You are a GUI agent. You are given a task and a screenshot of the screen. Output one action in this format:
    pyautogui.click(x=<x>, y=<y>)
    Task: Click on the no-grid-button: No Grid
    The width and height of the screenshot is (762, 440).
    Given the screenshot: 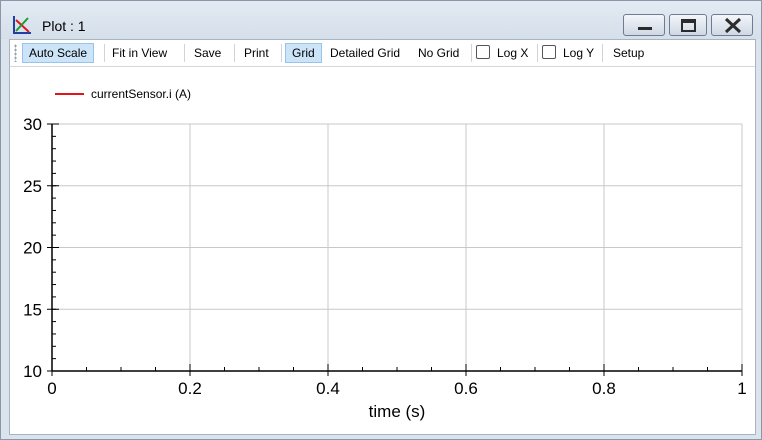 What is the action you would take?
    pyautogui.click(x=438, y=53)
    